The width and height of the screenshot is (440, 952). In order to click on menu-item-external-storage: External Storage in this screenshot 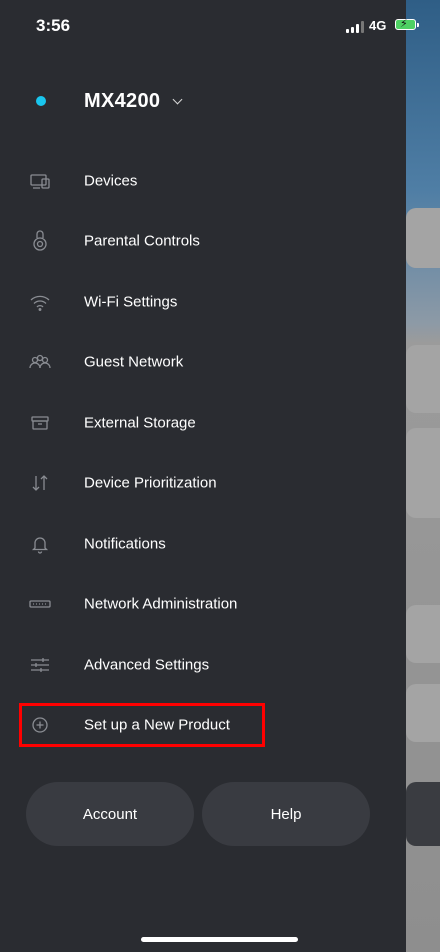, I will do `click(203, 423)`.